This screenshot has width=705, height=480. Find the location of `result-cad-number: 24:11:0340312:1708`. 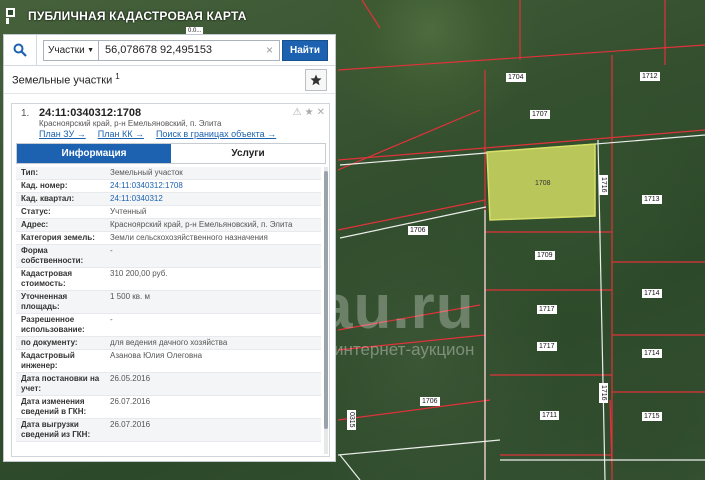

result-cad-number: 24:11:0340312:1708 is located at coordinates (90, 113).